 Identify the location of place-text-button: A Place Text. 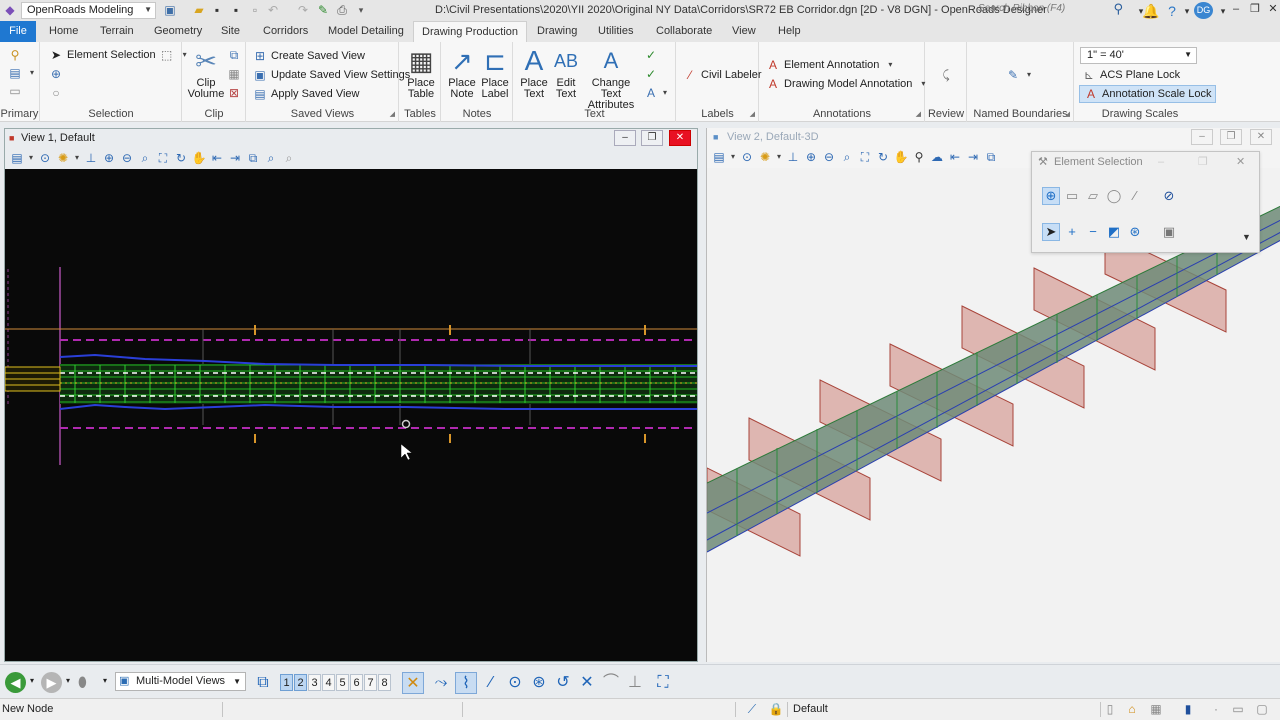
(534, 73).